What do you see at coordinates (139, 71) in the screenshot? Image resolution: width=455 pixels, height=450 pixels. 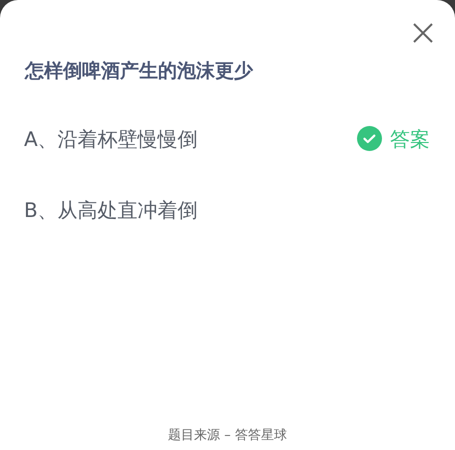 I see `question-title: 怎样倒啤酒产生的泡沫更少` at bounding box center [139, 71].